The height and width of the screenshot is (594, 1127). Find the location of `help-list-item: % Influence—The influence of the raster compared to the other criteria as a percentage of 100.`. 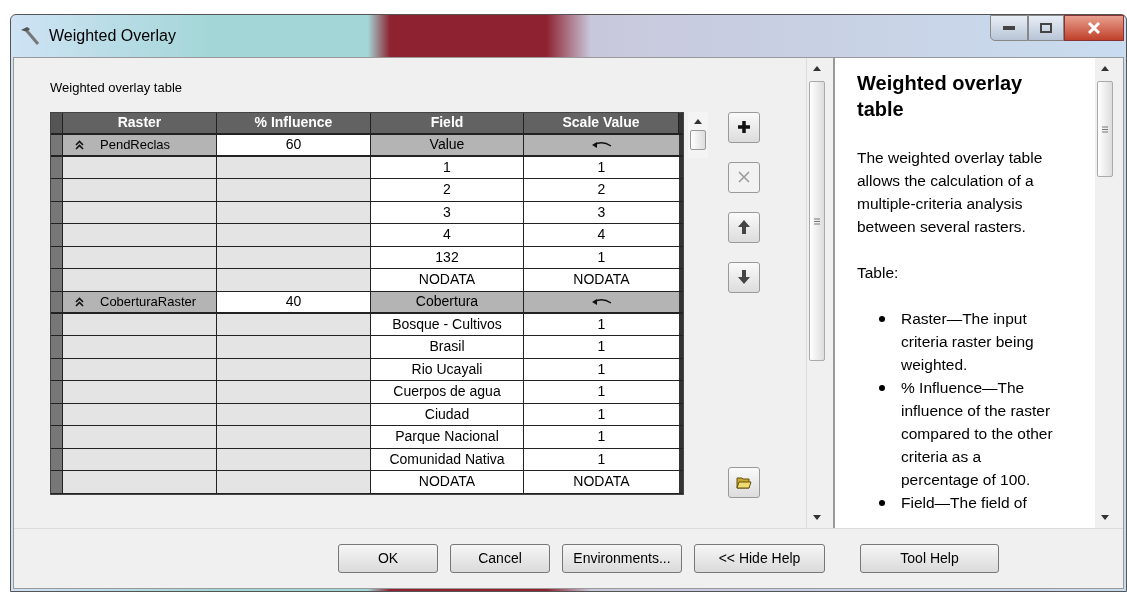

help-list-item: % Influence—The influence of the raster compared to the other criteria as a percentage of 100. is located at coordinates (977, 434).